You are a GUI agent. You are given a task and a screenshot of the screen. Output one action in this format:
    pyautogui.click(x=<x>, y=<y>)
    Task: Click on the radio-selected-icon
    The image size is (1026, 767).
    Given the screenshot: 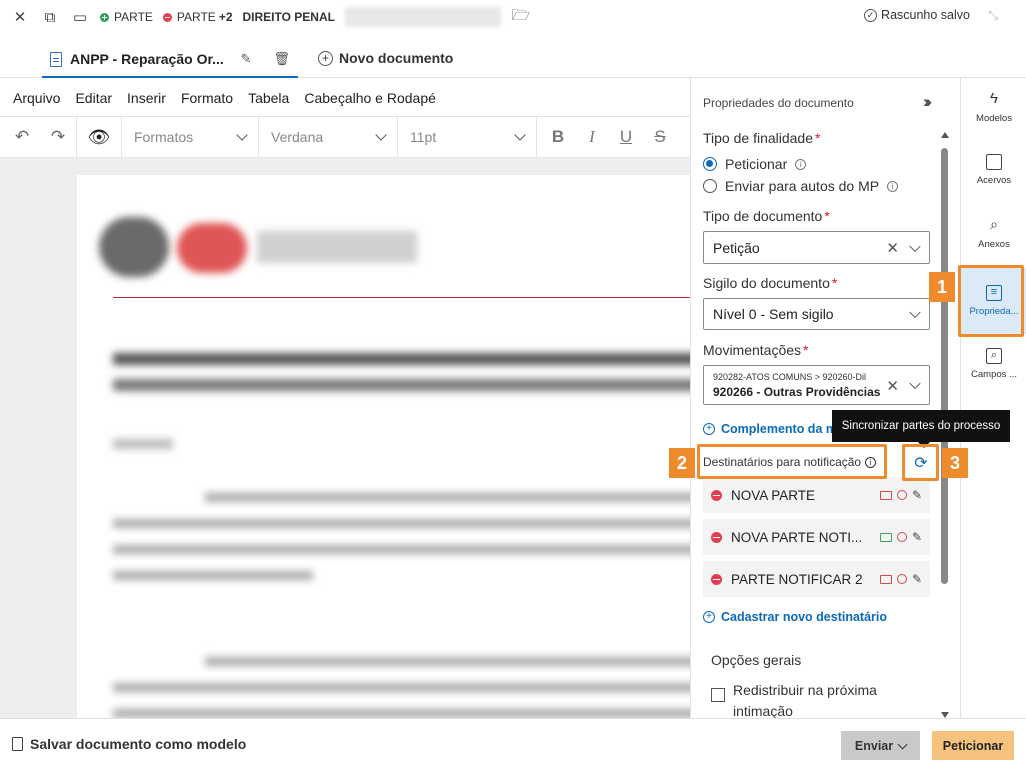 What is the action you would take?
    pyautogui.click(x=710, y=164)
    